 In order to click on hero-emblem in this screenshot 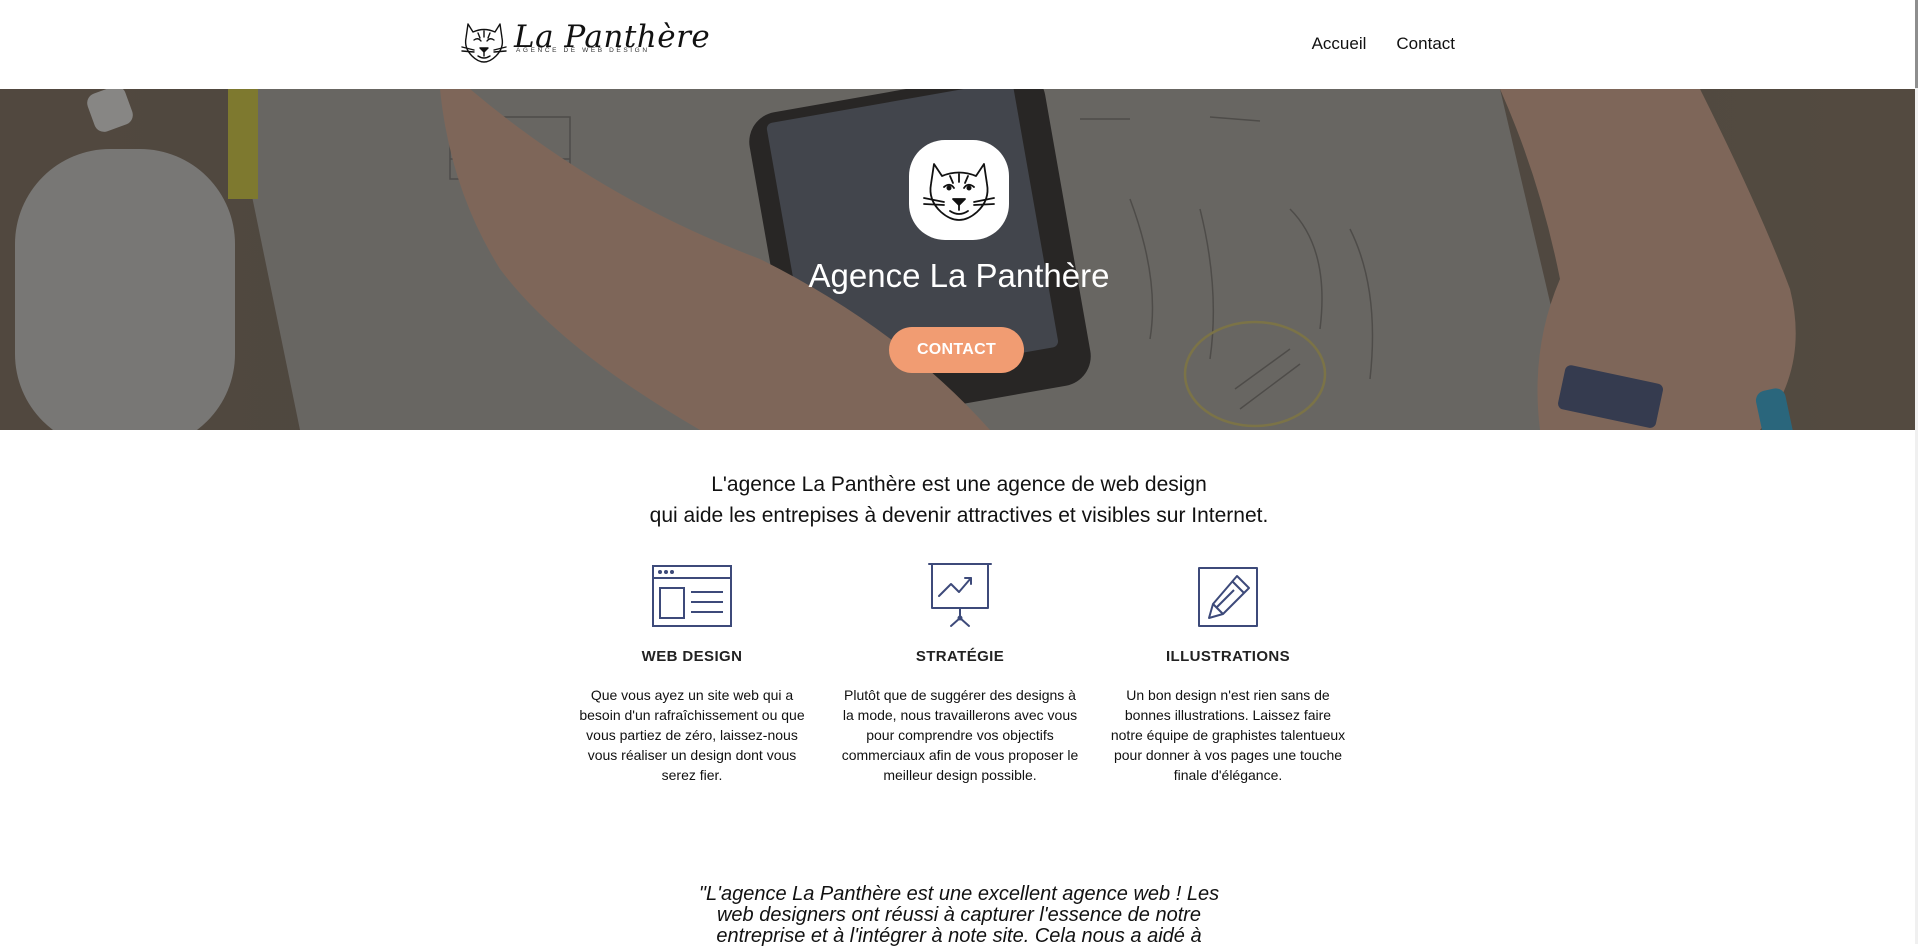, I will do `click(959, 190)`.